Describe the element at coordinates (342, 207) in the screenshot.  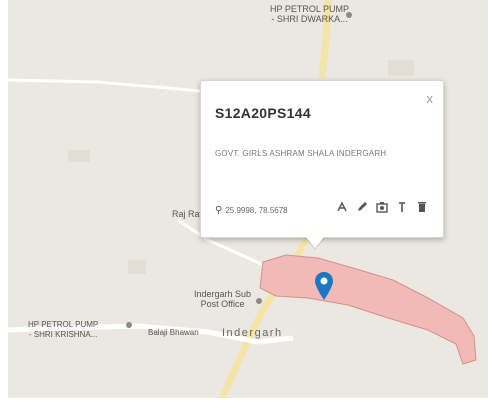
I see `measure-icon` at that location.